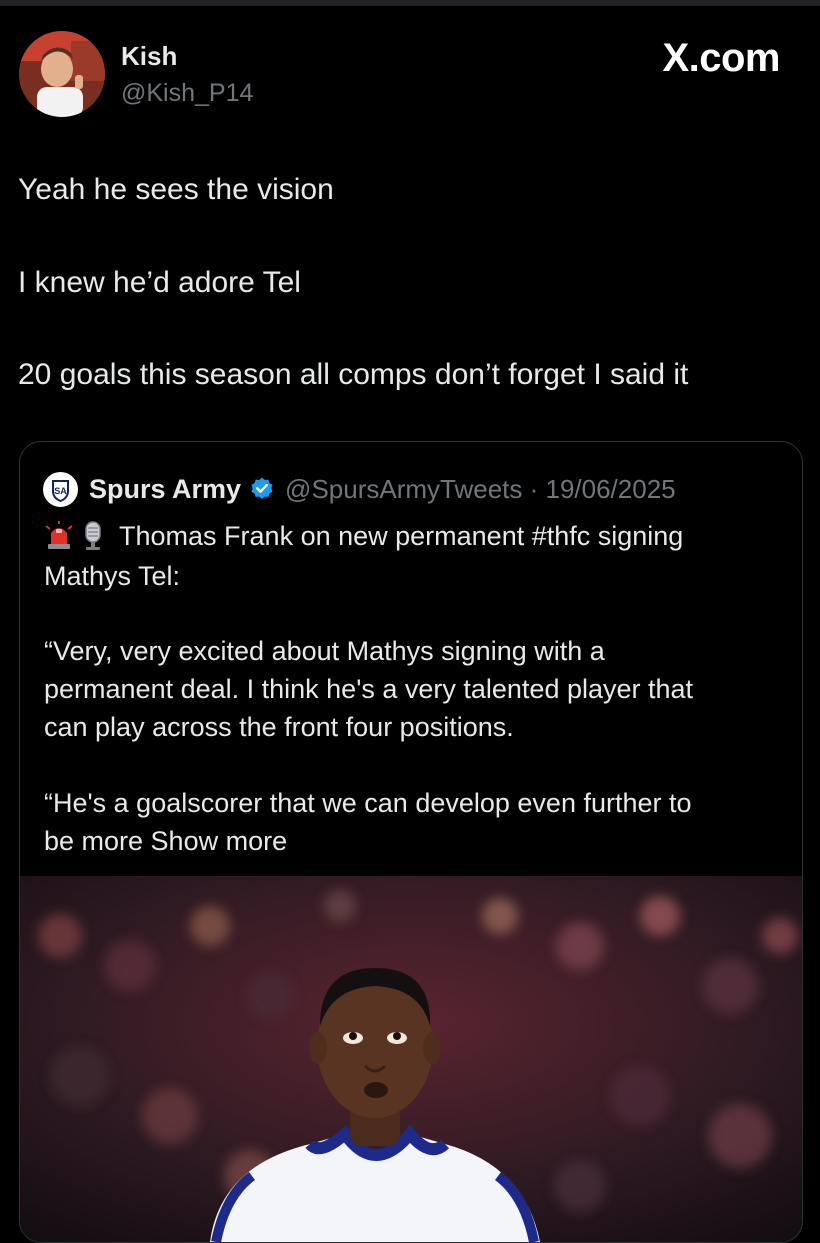  What do you see at coordinates (262, 488) in the screenshot?
I see `verified-badge-icon` at bounding box center [262, 488].